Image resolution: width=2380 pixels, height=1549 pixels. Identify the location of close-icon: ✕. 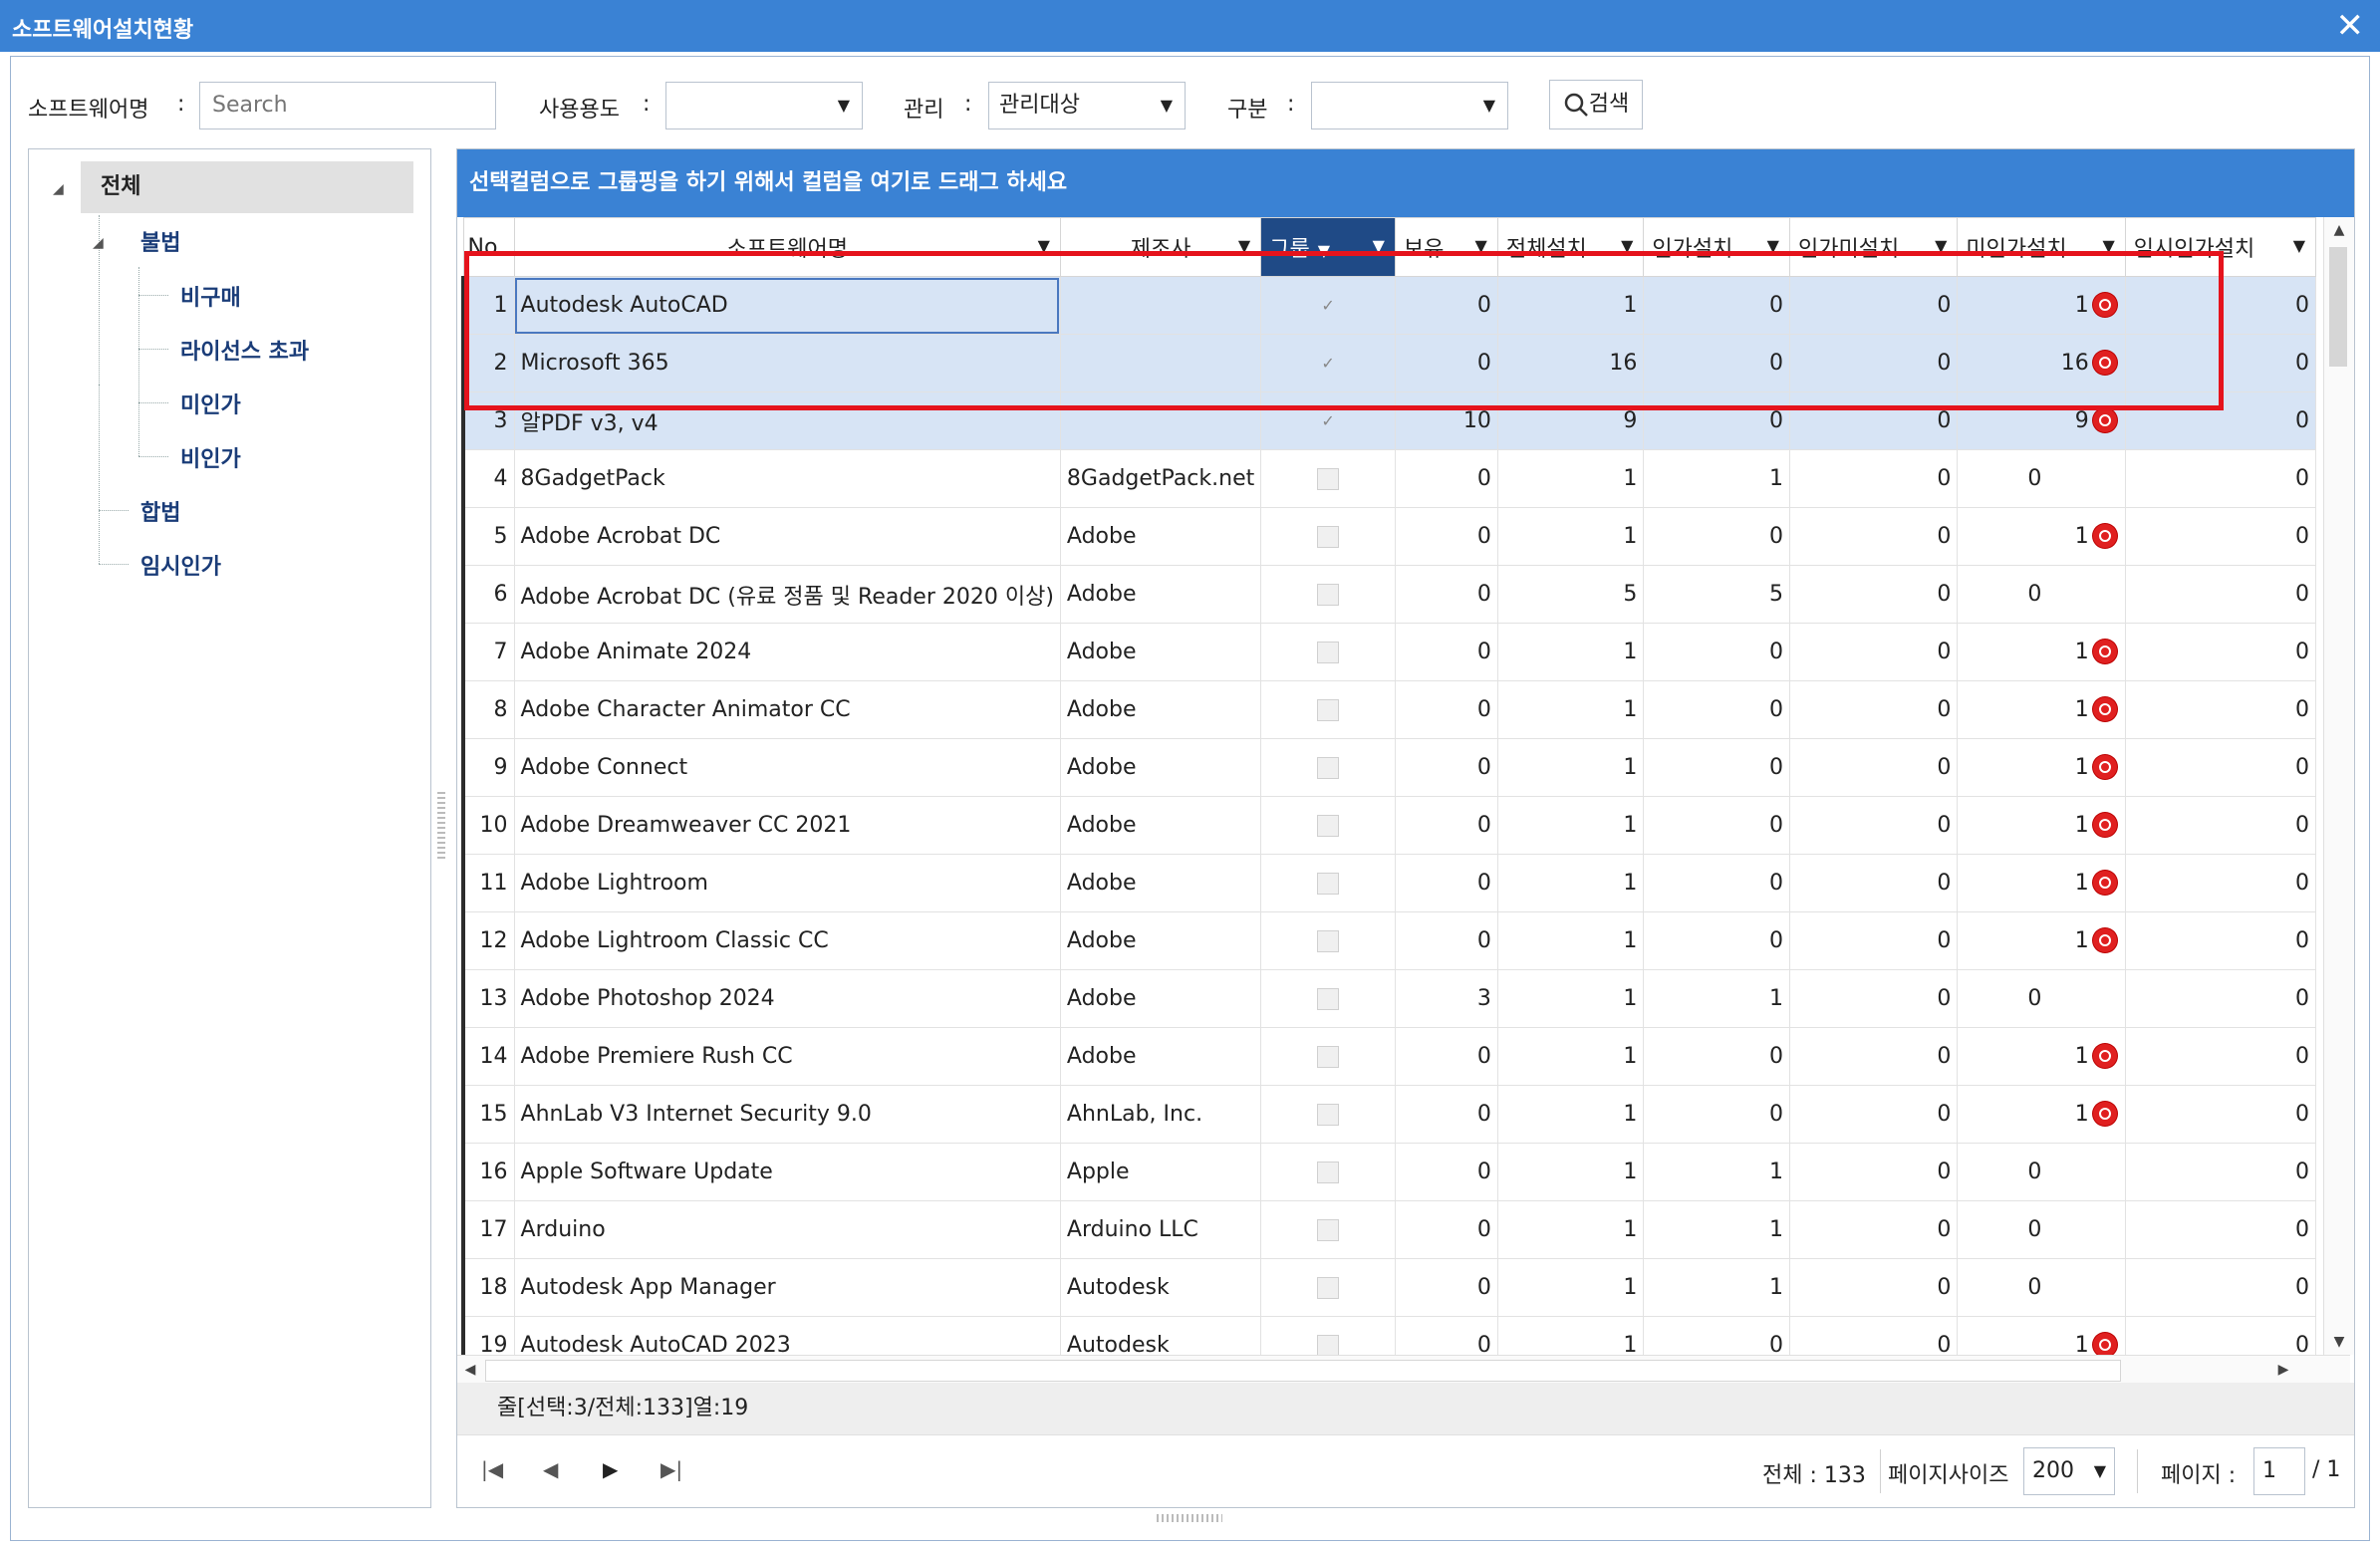
(2350, 26).